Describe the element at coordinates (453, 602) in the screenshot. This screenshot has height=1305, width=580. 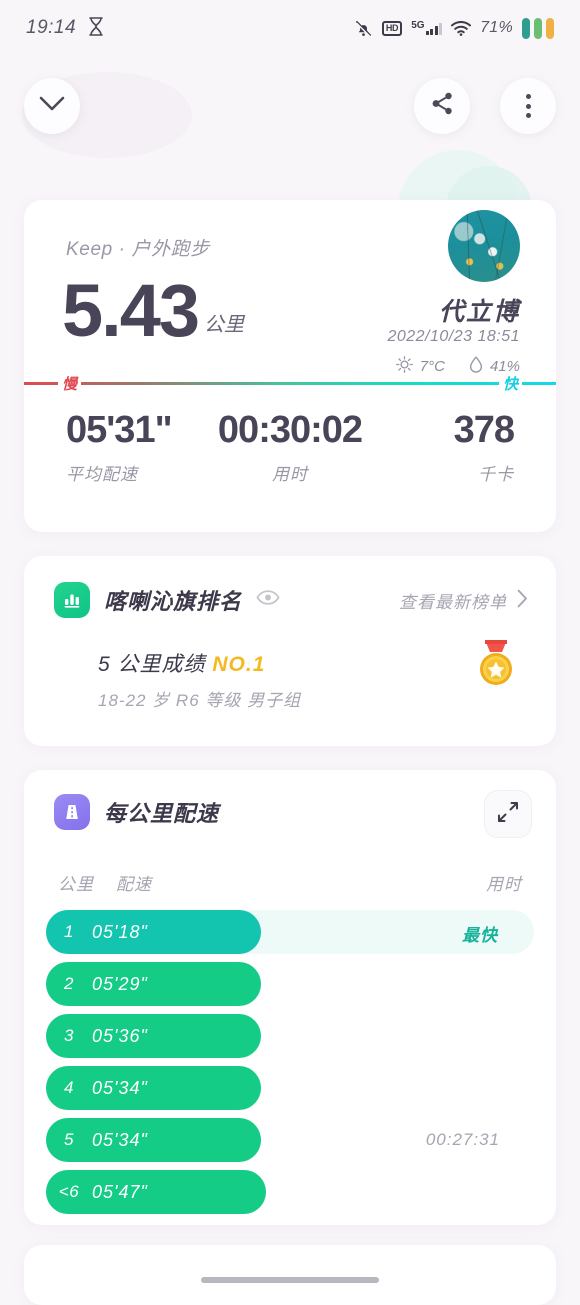
I see `leaderboard-link-label: 查看最新榜单` at that location.